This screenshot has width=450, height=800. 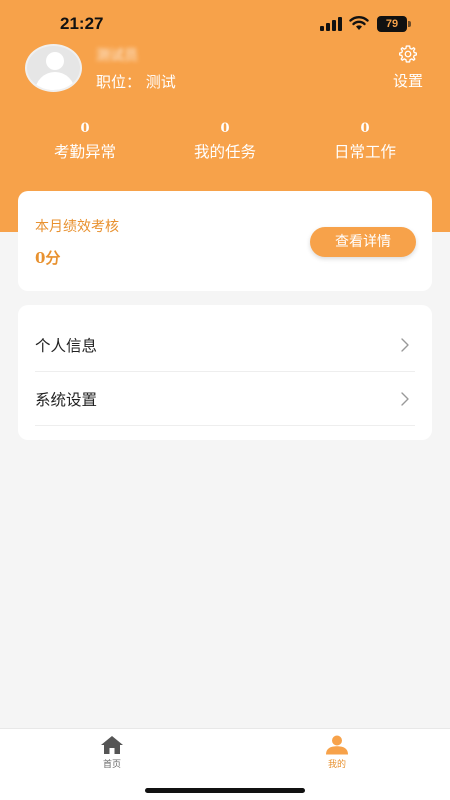 What do you see at coordinates (225, 399) in the screenshot?
I see `menu-item-system-settings: 系统设置` at bounding box center [225, 399].